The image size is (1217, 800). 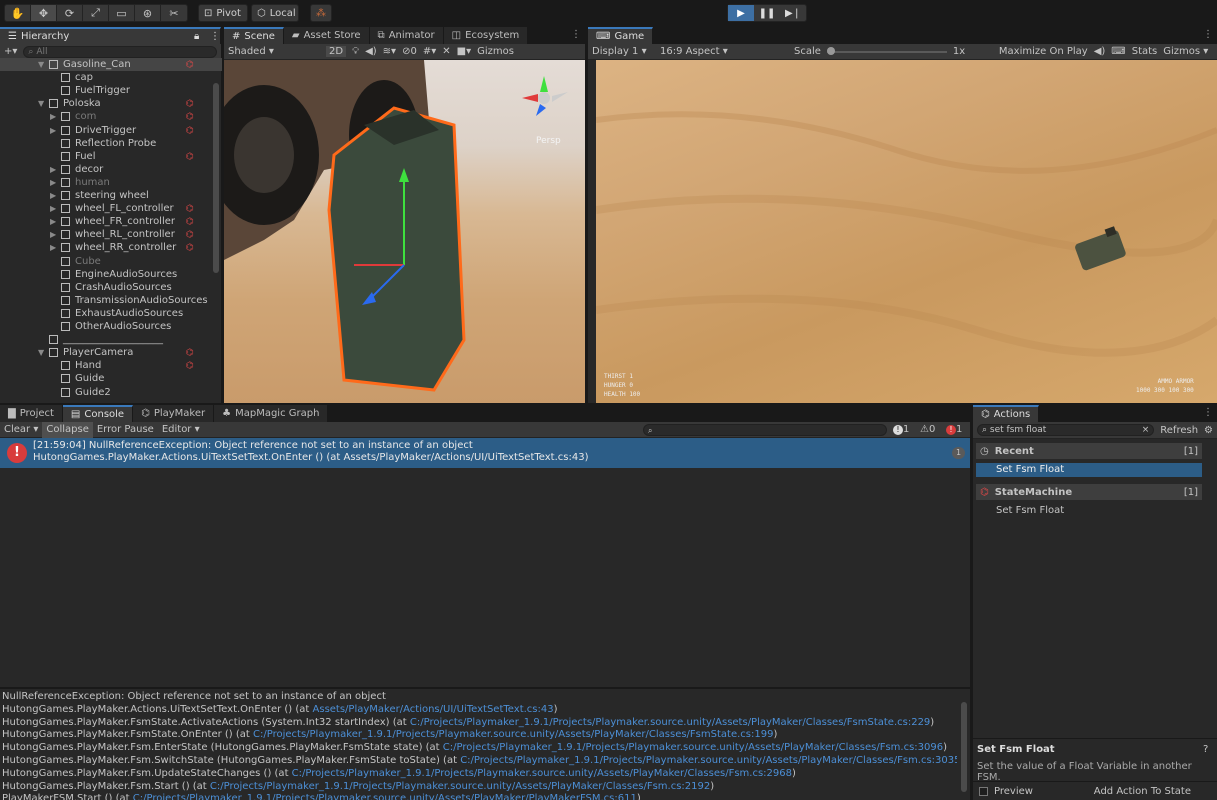 I want to click on hierarchy-item: Guide, so click(x=111, y=378).